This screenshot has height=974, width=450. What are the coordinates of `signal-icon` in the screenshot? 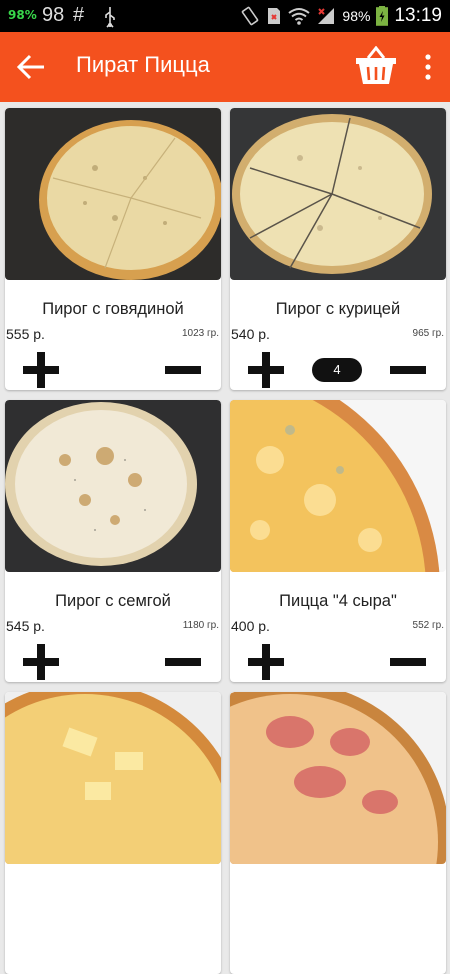 It's located at (326, 16).